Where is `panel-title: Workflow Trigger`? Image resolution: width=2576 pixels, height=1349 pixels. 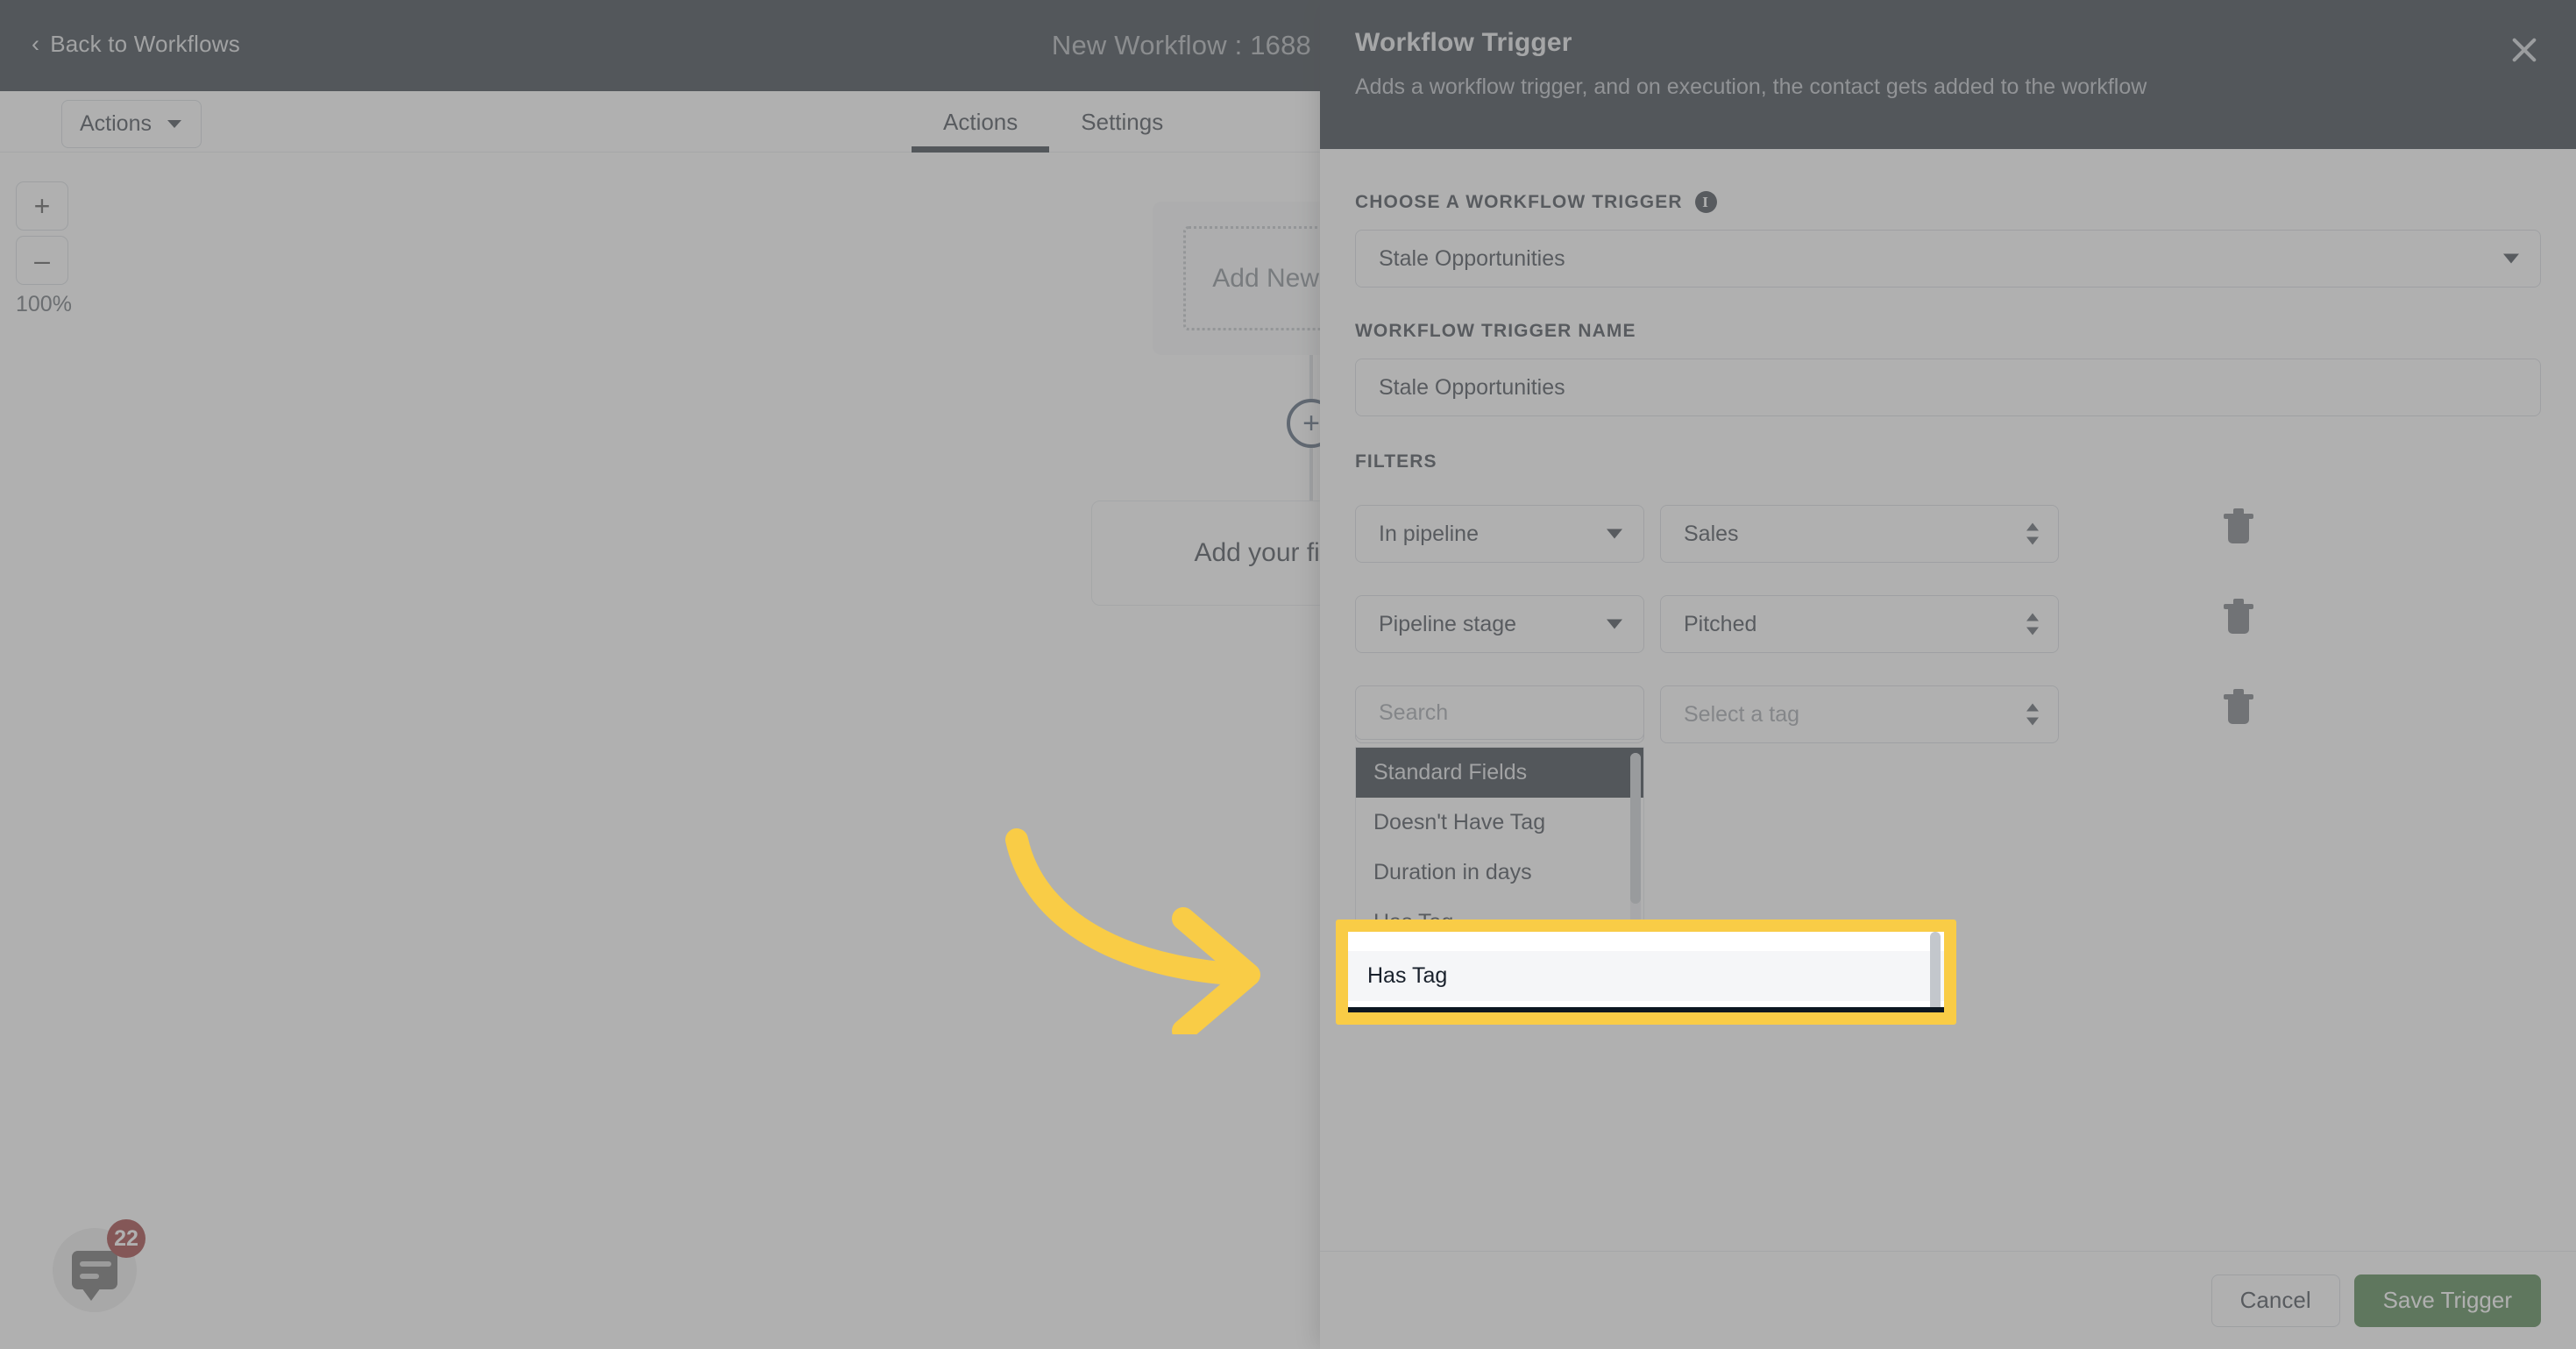 panel-title: Workflow Trigger is located at coordinates (1463, 43).